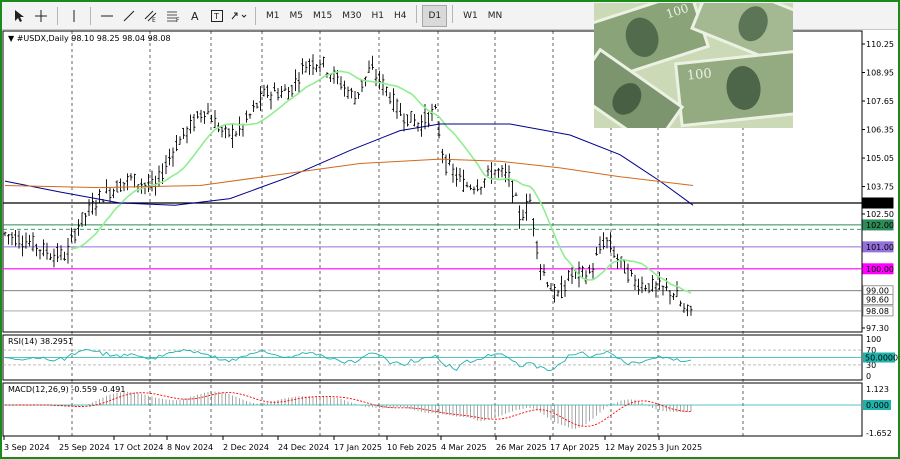 This screenshot has width=900, height=459. I want to click on price-tick-label: 102.50, so click(880, 214).